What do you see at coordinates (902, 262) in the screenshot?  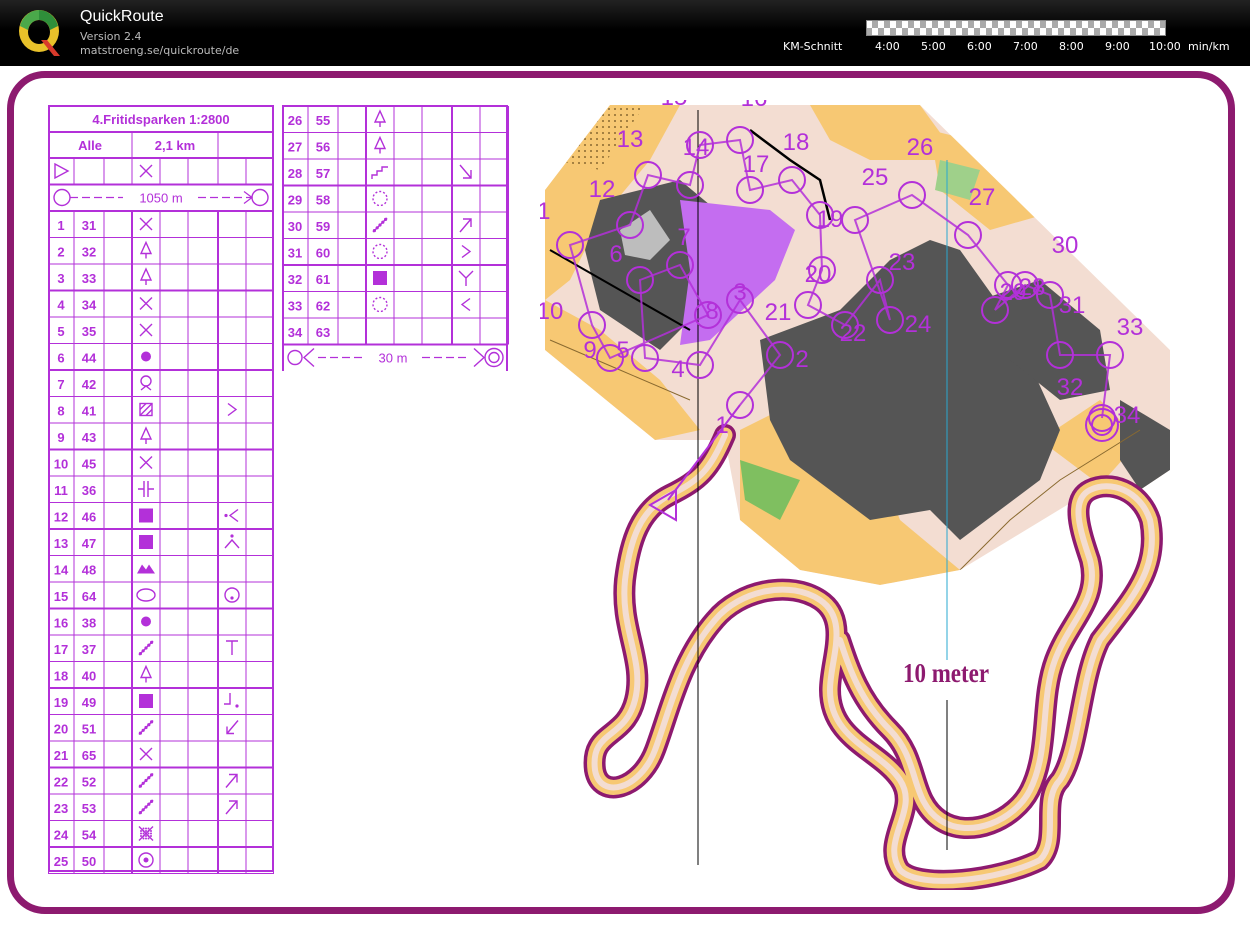 I see `control-label: 23` at bounding box center [902, 262].